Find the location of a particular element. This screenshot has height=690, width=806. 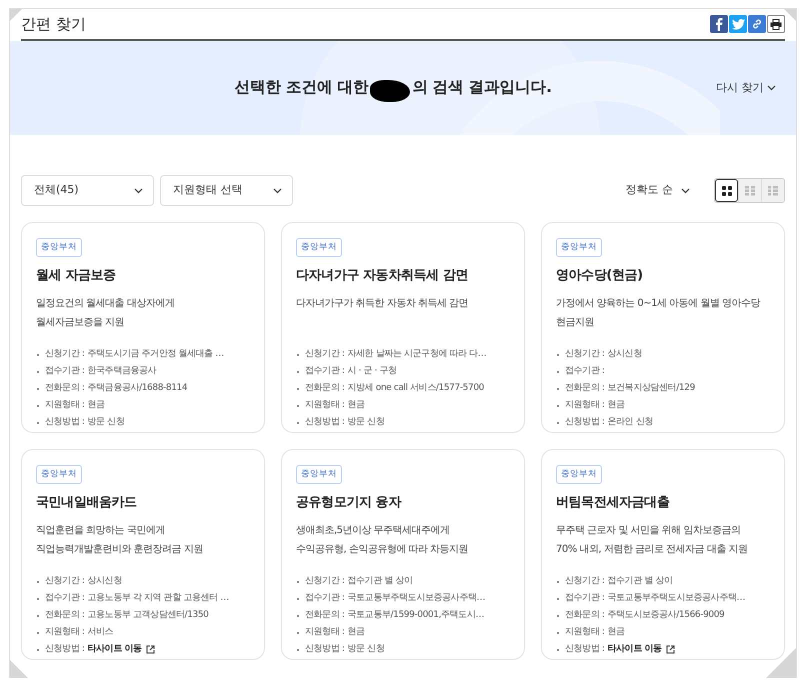

benefit-card: 중앙부처 국민내일배움카드 직업훈련을 희망하는 국민에게 직업능력개발훈련비와 훈련장려금 지원 신청기간 : 상시신청 접수기관 : 고용노동부 각 지역 관할 고용센터 … 전화문의 : 고용노동부 고객상담센터/1350 지원형태 : 서비스 신청방법 : 타사이트 이동 is located at coordinates (143, 554).